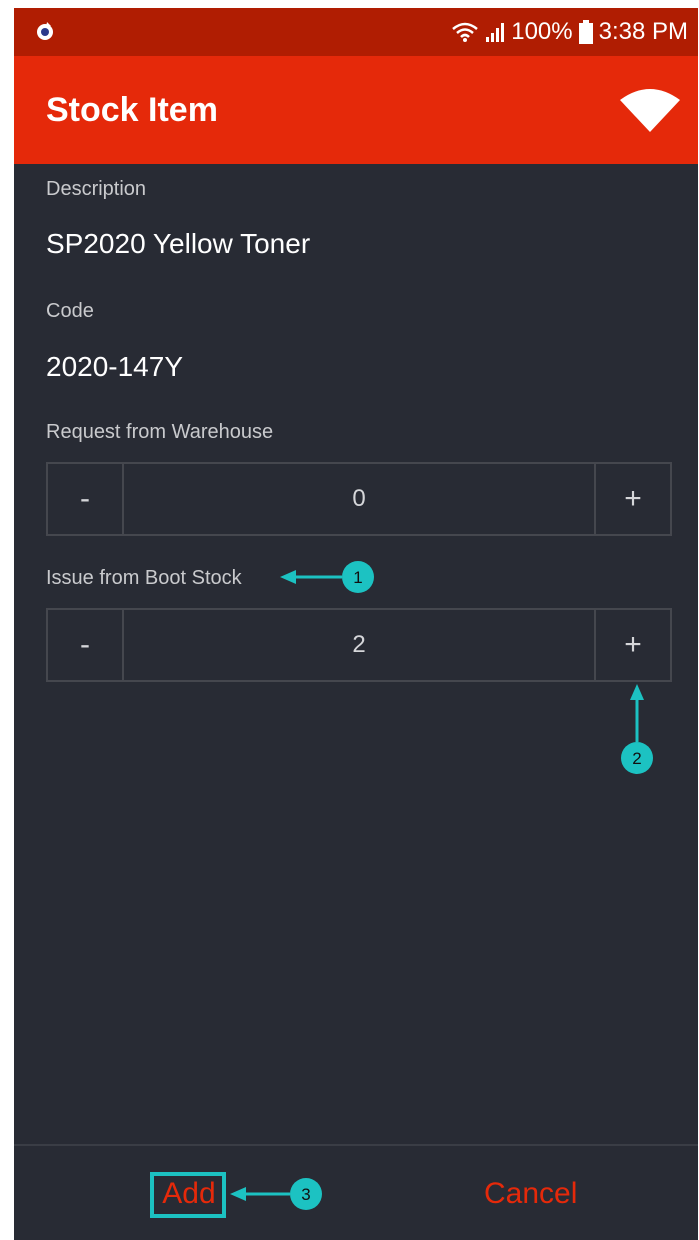 The width and height of the screenshot is (699, 1240). I want to click on add-button: Add, so click(189, 1193).